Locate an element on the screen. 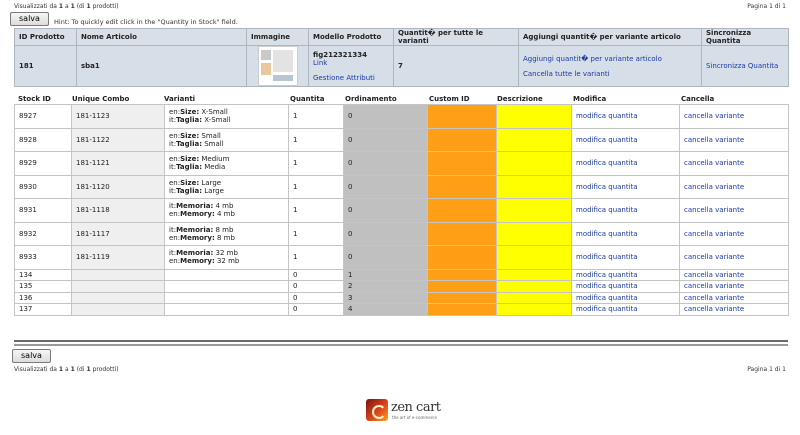  manage-attributes-link: Gestione Attributi is located at coordinates (344, 78).